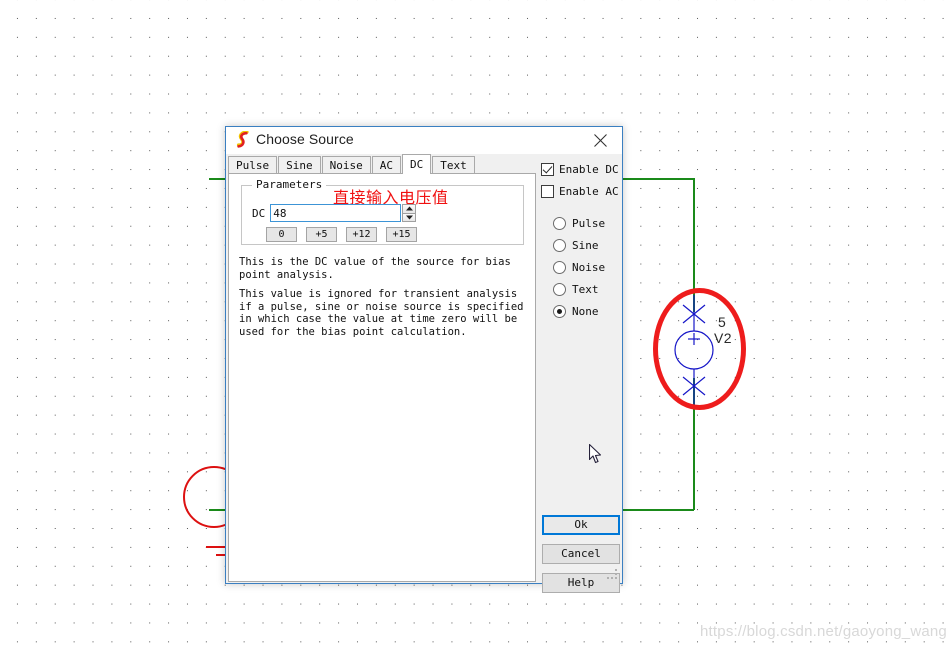 The image size is (951, 648). I want to click on radio-text: Text, so click(576, 289).